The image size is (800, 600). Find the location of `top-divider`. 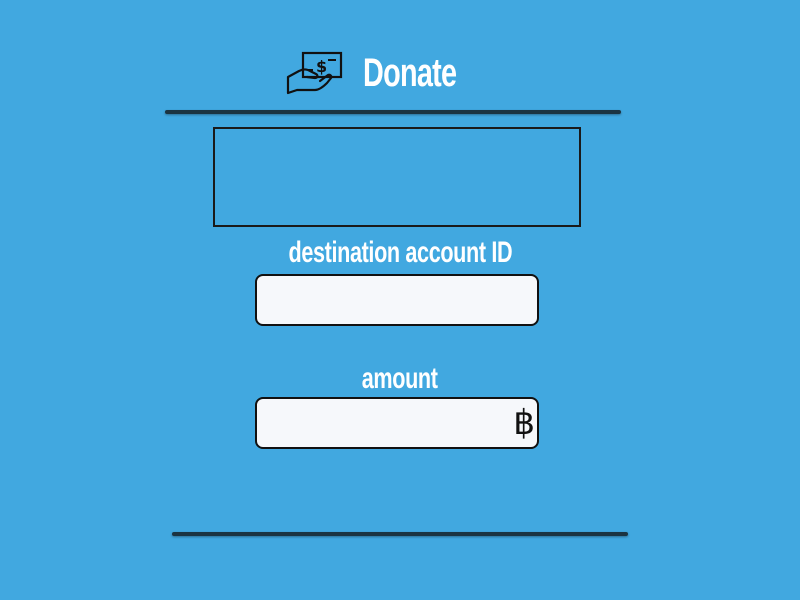

top-divider is located at coordinates (393, 112).